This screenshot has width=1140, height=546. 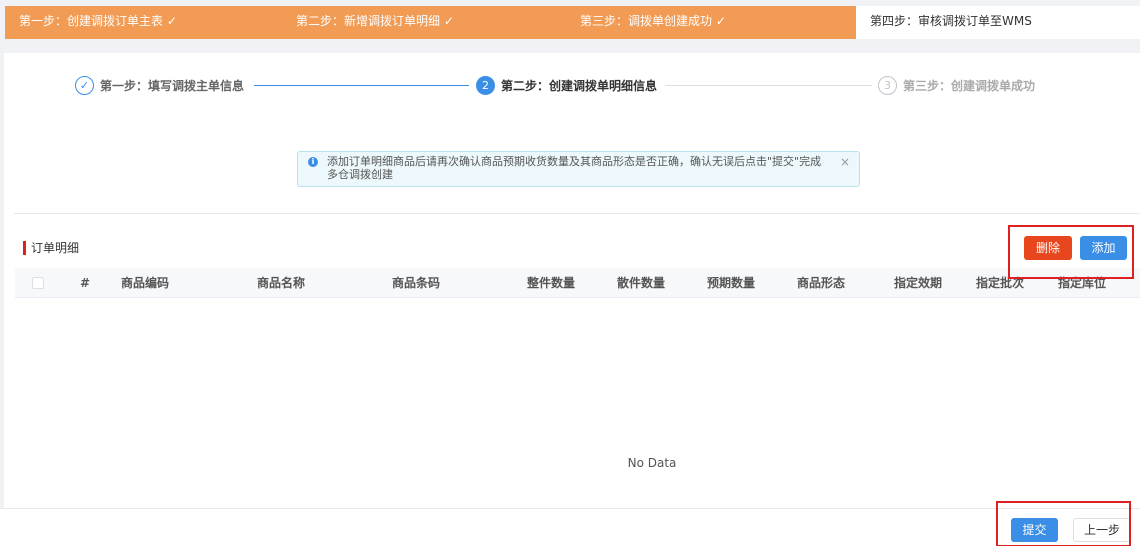 What do you see at coordinates (24, 247) in the screenshot?
I see `section-marker` at bounding box center [24, 247].